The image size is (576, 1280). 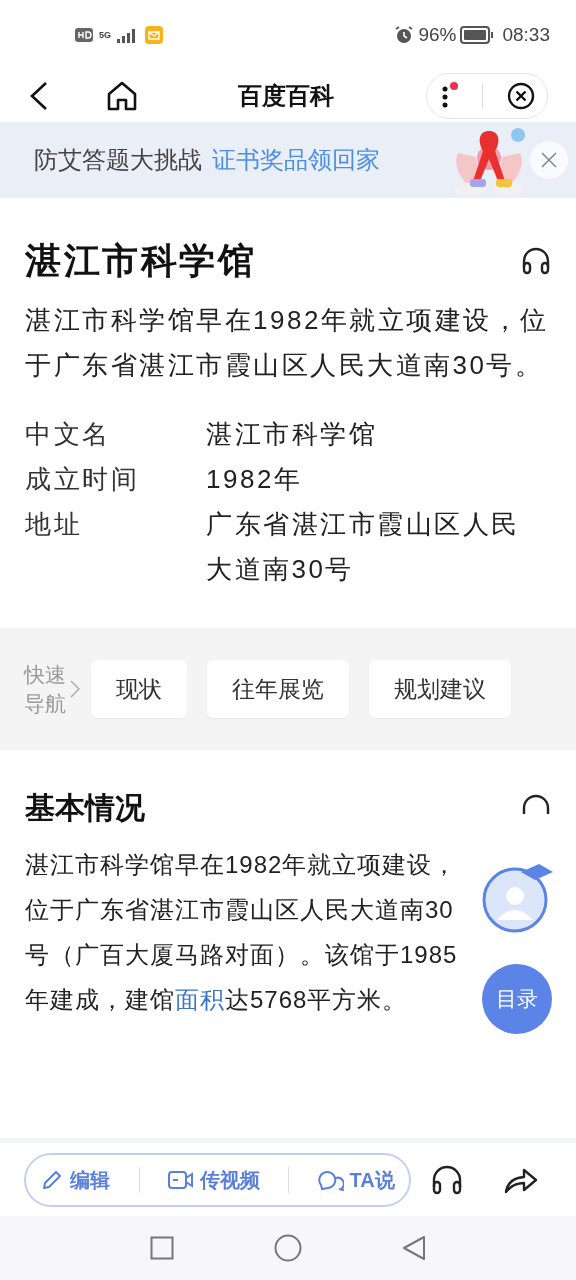 I want to click on video-camera-icon, so click(x=180, y=1179).